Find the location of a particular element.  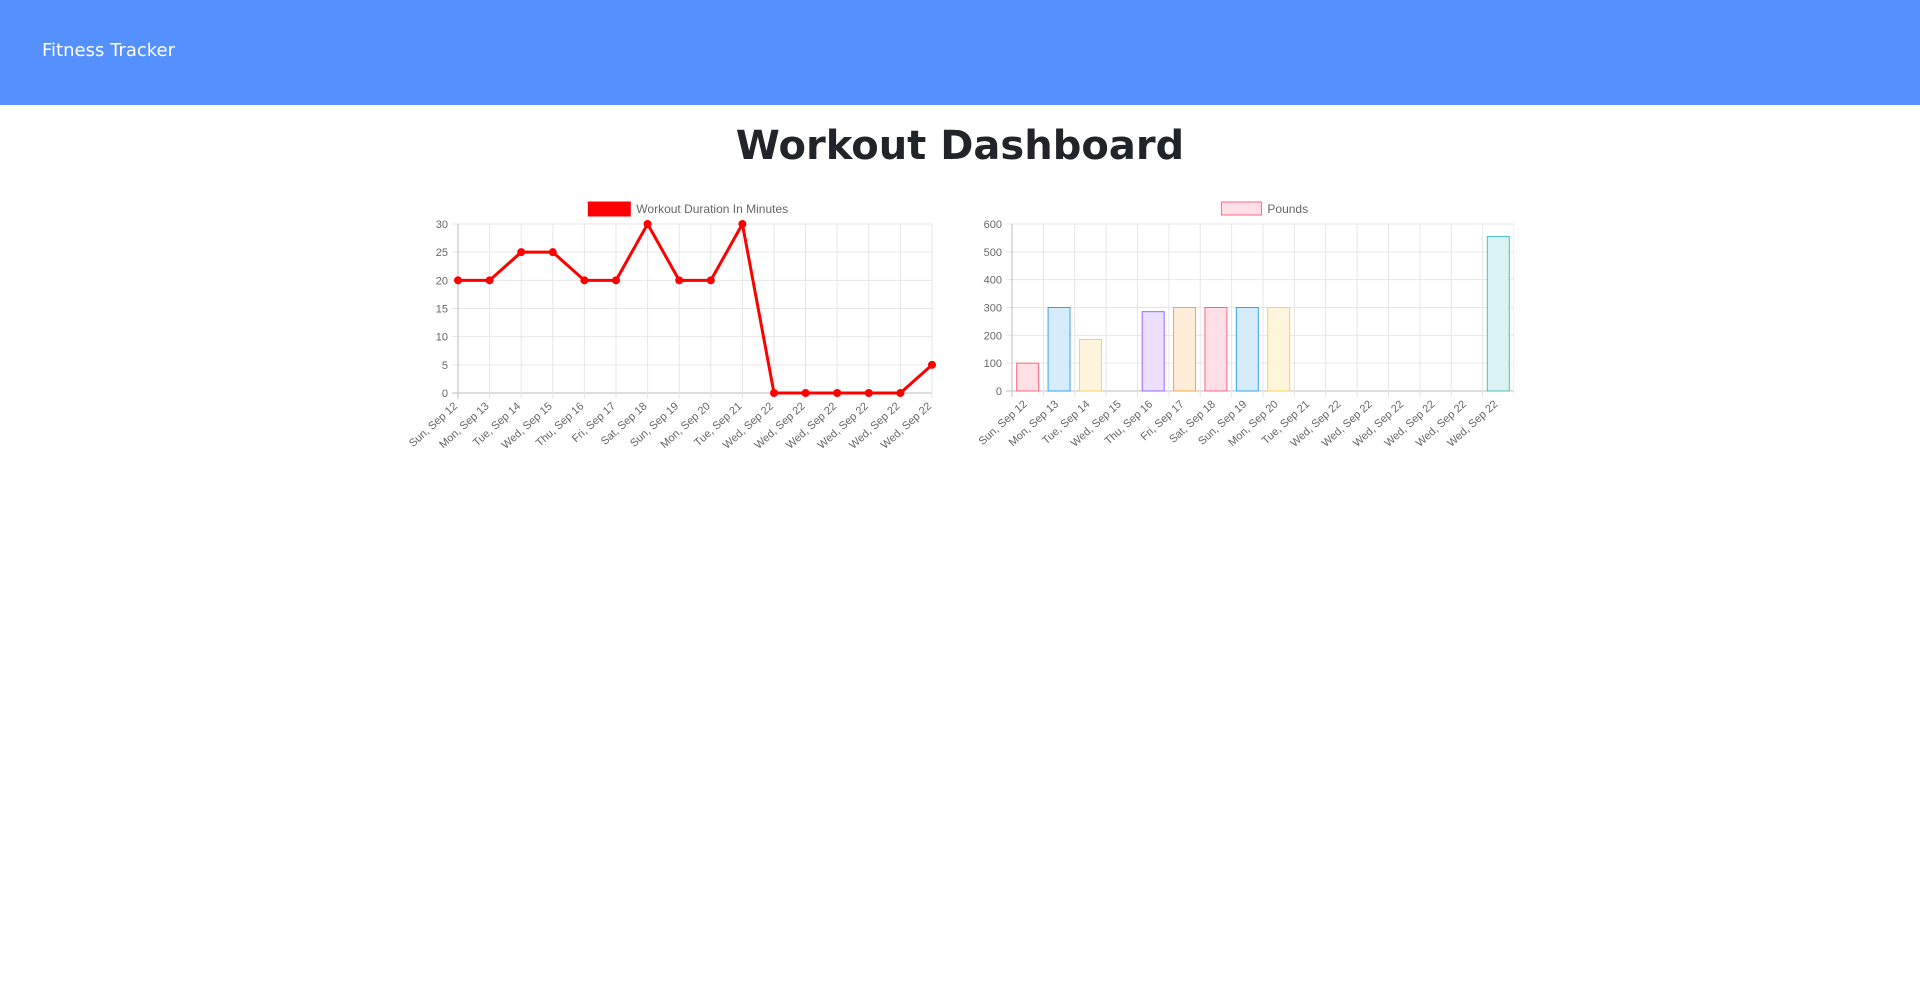

y-tick-label: 5 is located at coordinates (445, 366).